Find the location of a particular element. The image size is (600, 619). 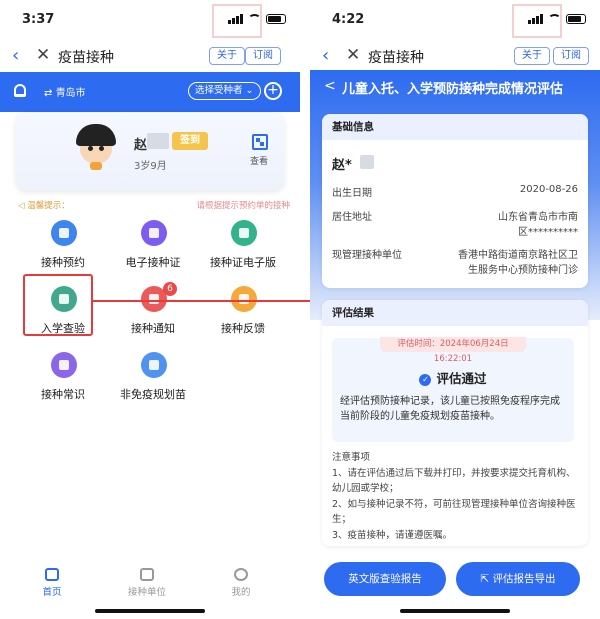

vaccine-plan-icon is located at coordinates (154, 365).